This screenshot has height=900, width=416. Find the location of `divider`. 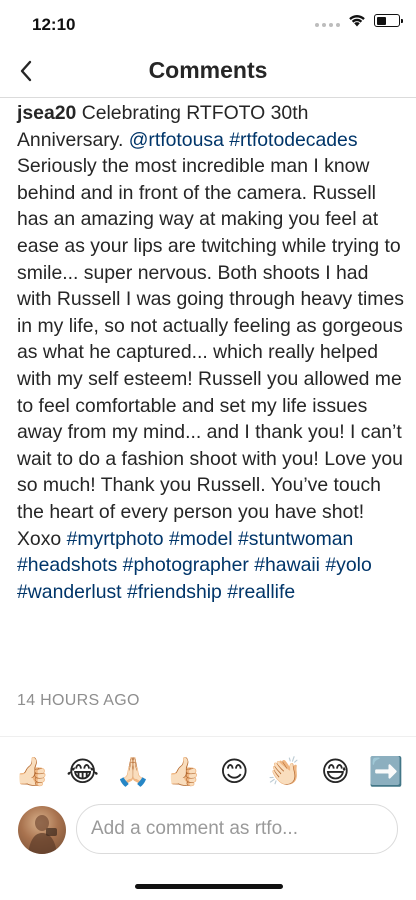

divider is located at coordinates (208, 736).